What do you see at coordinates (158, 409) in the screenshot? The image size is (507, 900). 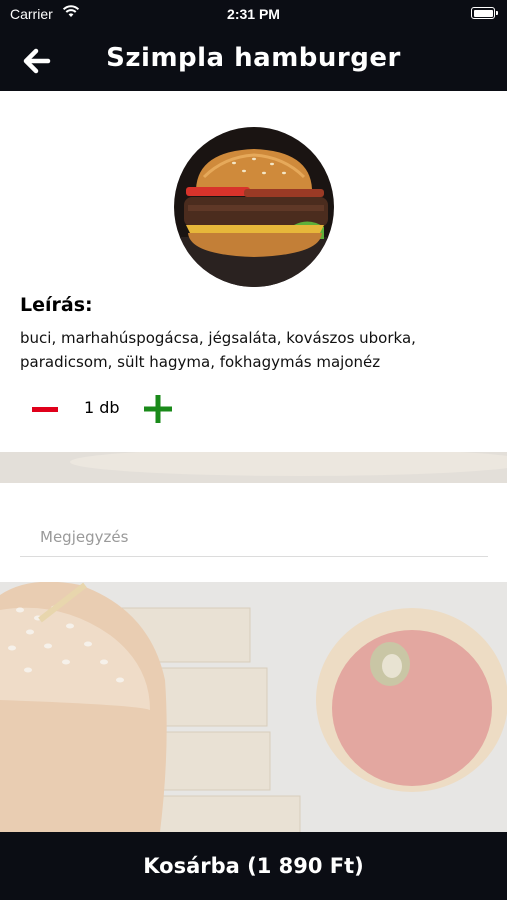 I see `plus-icon` at bounding box center [158, 409].